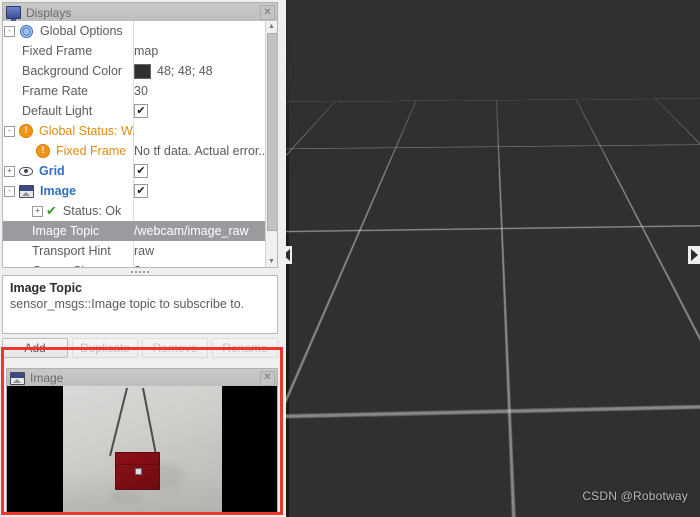  I want to click on displays-title-bar: Displays ✕, so click(140, 12).